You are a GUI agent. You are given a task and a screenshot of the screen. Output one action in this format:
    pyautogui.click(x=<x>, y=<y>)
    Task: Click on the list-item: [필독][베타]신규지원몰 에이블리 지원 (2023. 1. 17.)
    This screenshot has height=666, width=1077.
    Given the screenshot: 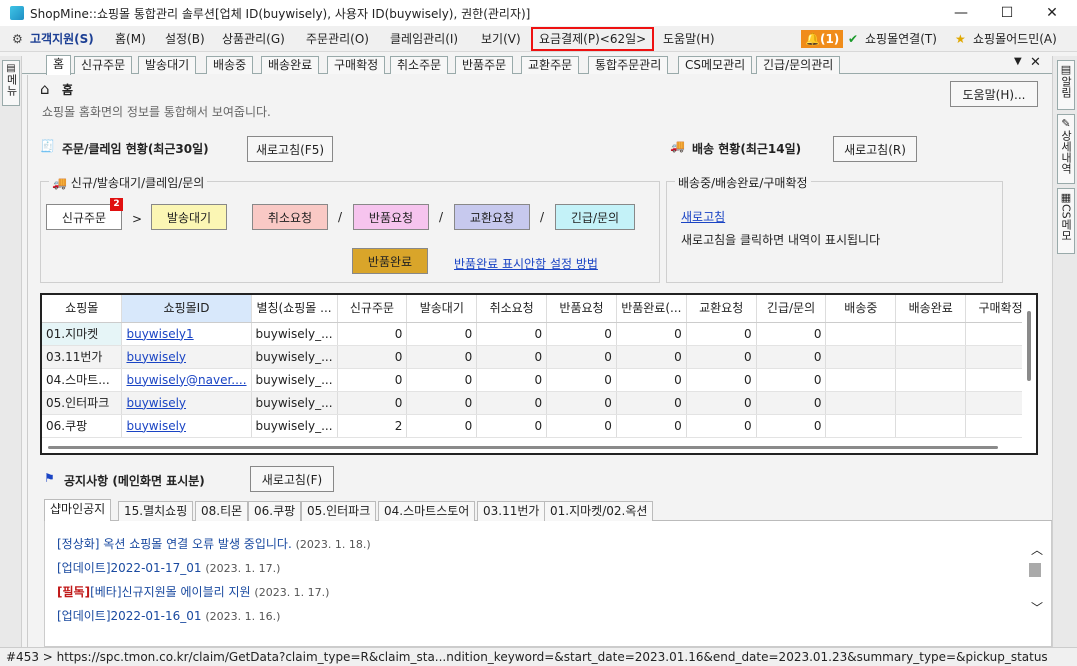 What is the action you would take?
    pyautogui.click(x=193, y=591)
    